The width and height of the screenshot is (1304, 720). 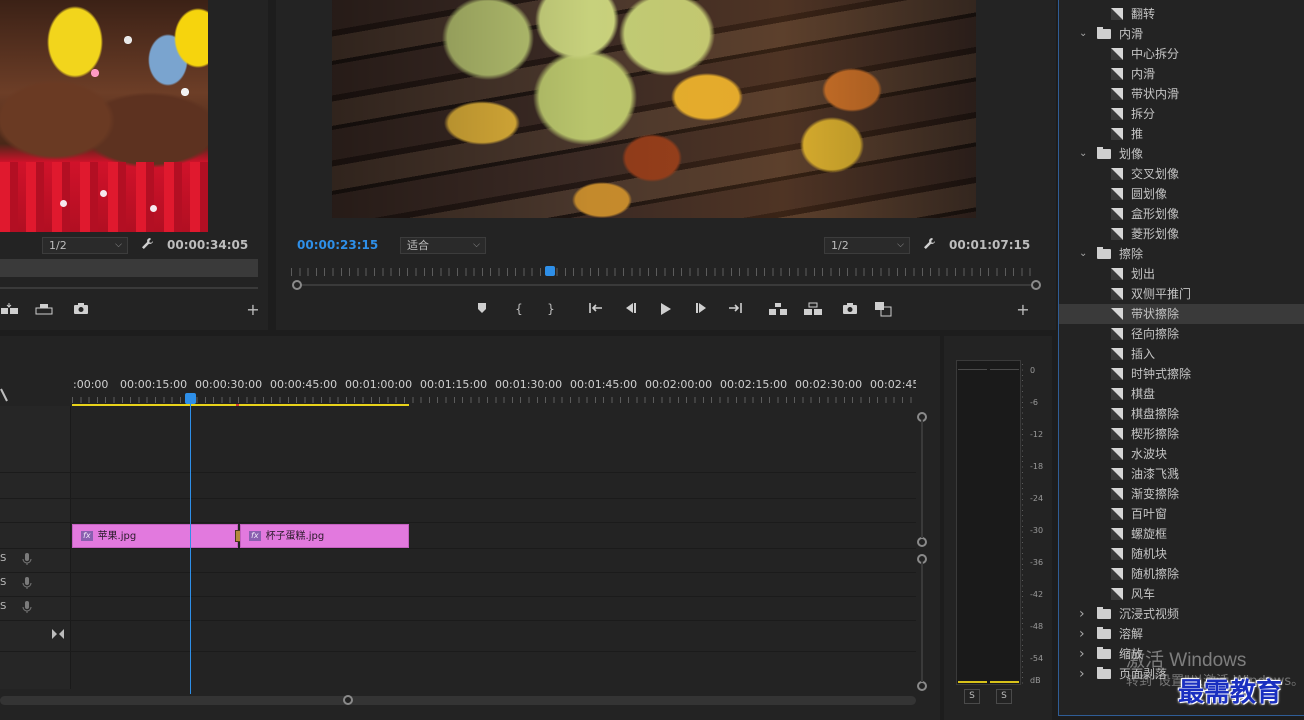 What do you see at coordinates (1181, 534) in the screenshot?
I see `effects-item: 螺旋框` at bounding box center [1181, 534].